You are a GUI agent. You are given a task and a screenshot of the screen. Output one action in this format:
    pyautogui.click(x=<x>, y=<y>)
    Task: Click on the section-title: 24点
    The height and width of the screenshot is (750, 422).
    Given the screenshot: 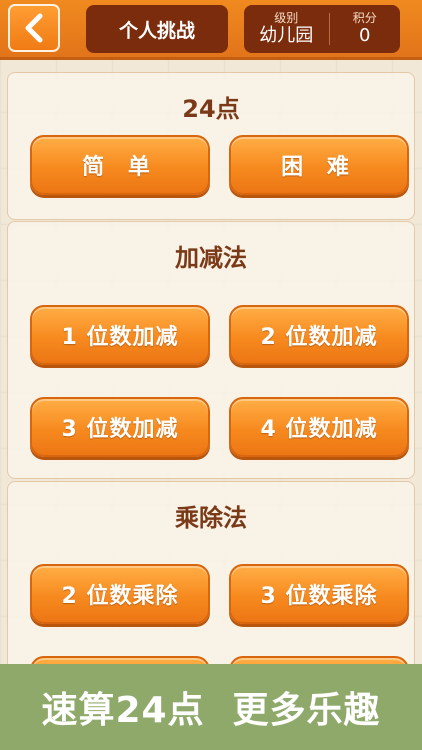 What is the action you would take?
    pyautogui.click(x=211, y=109)
    